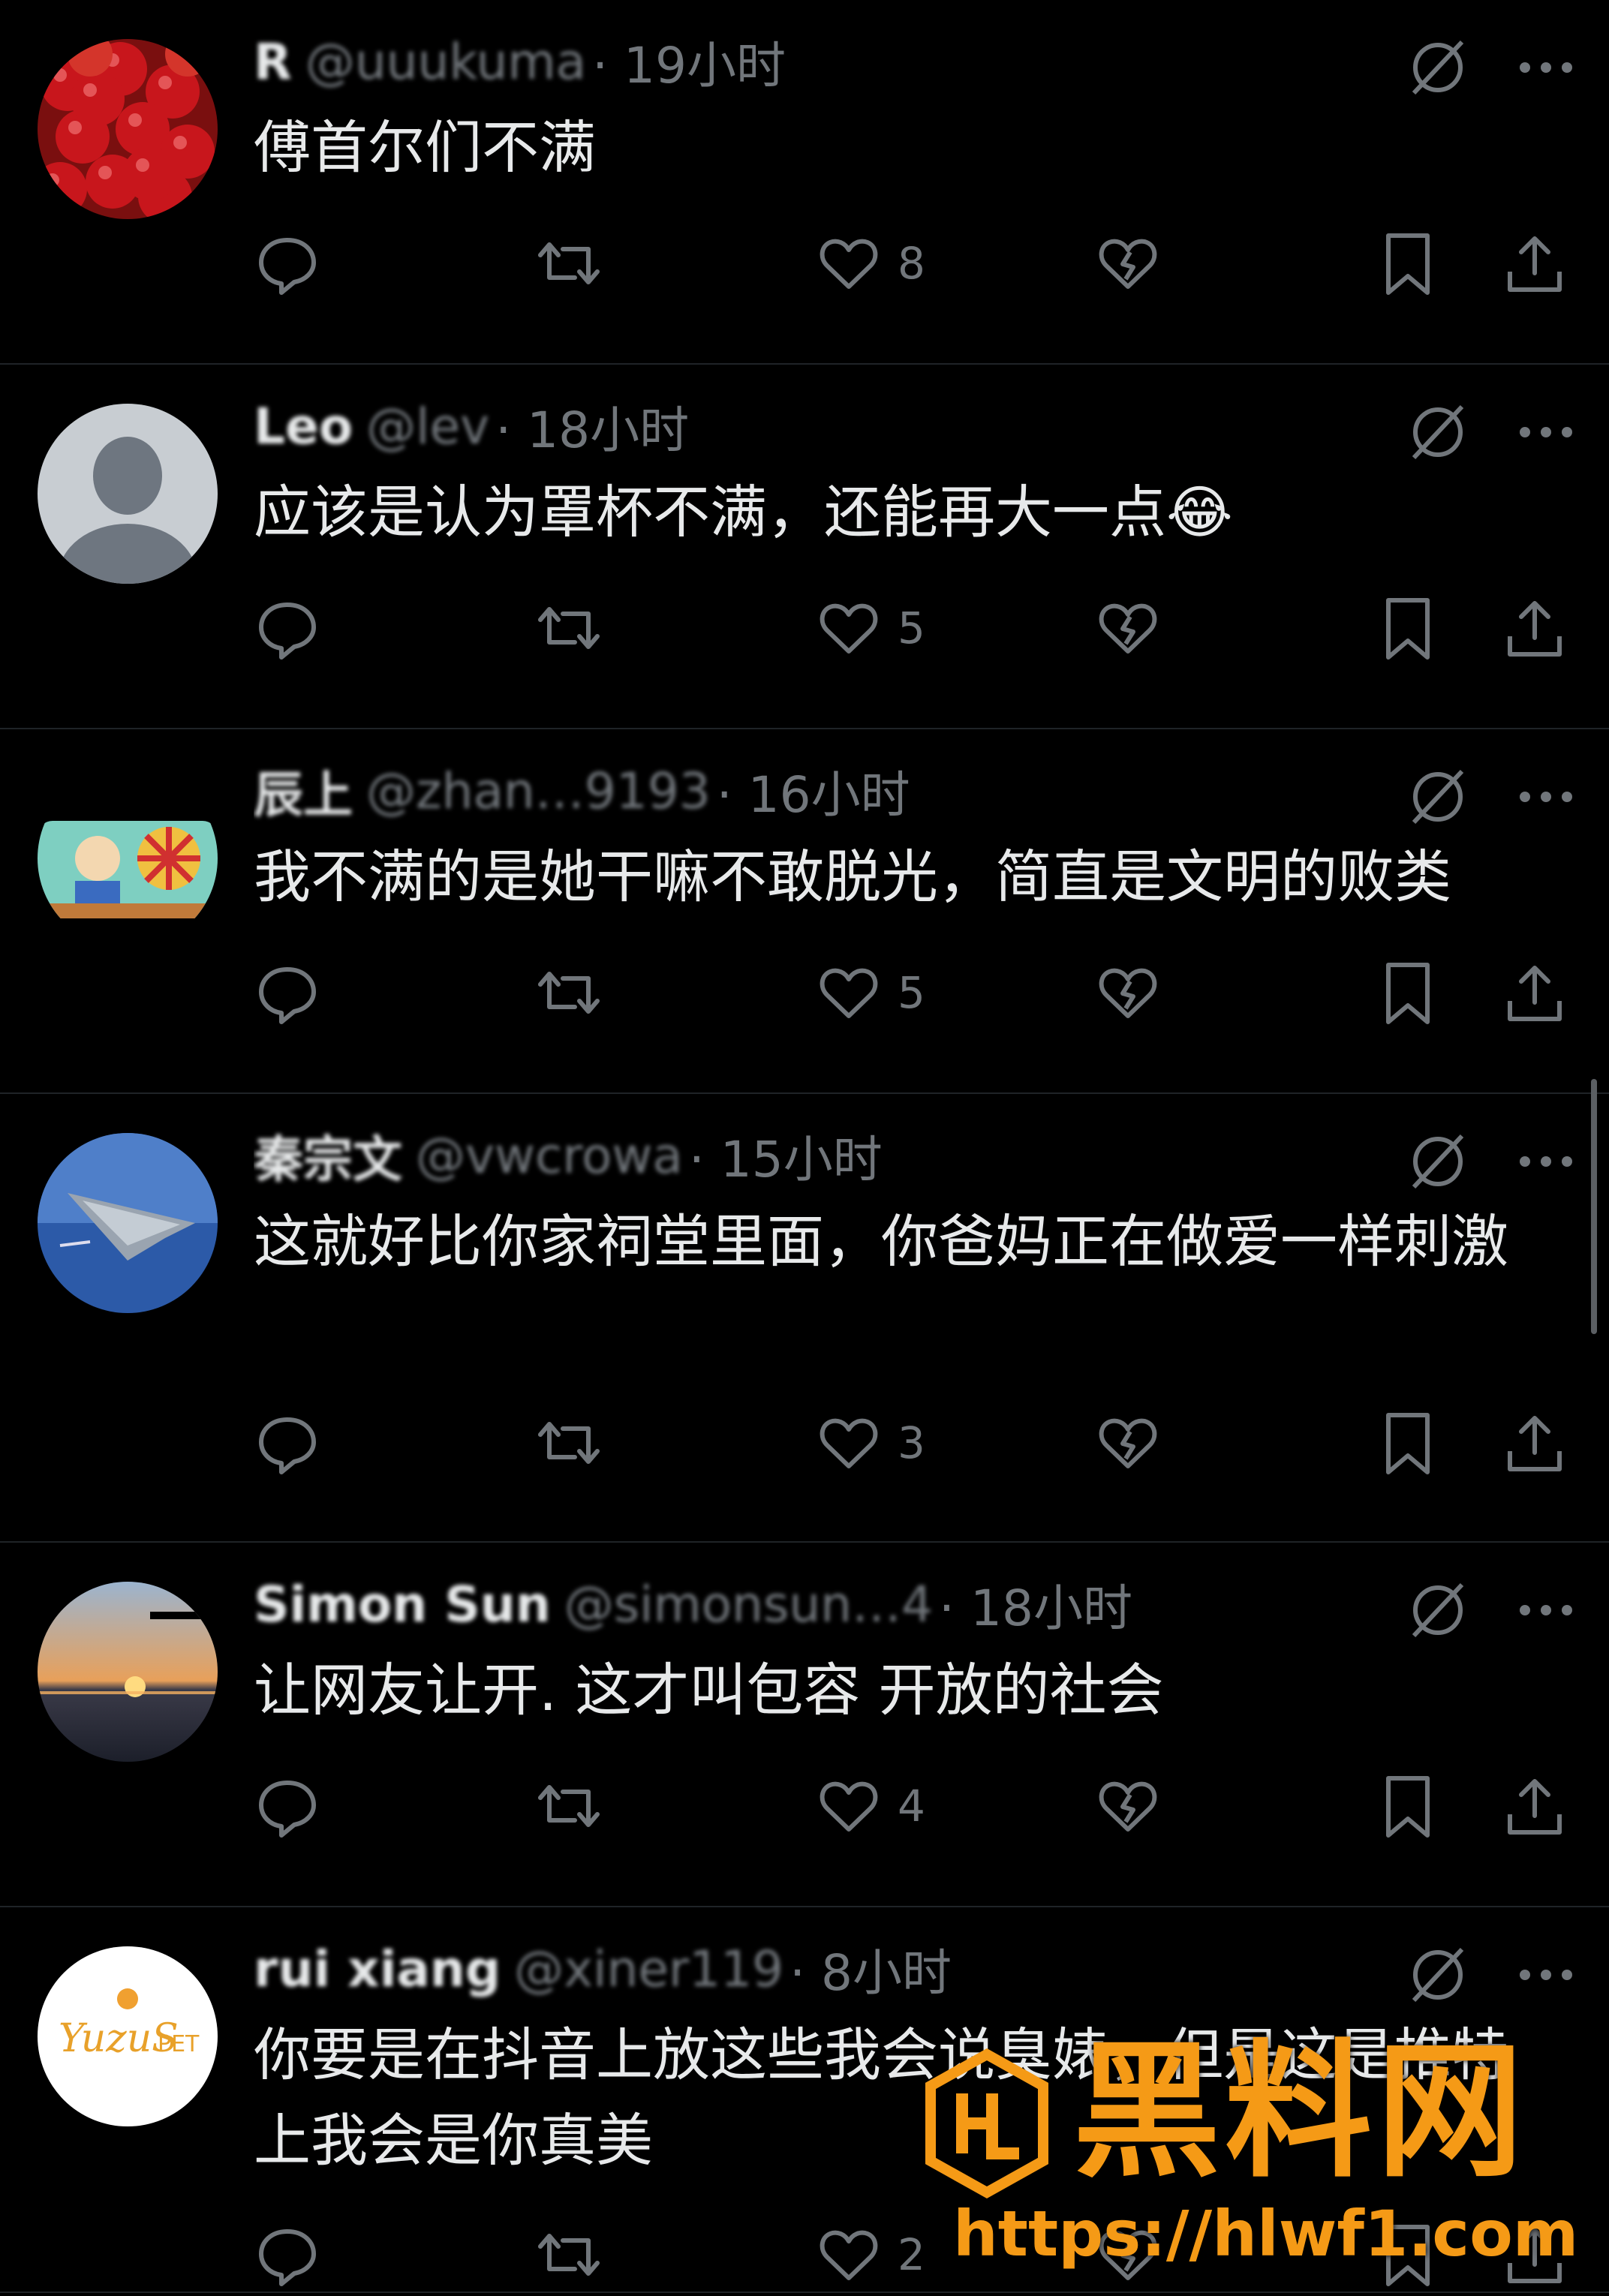  I want to click on post-header: 辰上 @zhan…9193 · 16小时, so click(582, 791).